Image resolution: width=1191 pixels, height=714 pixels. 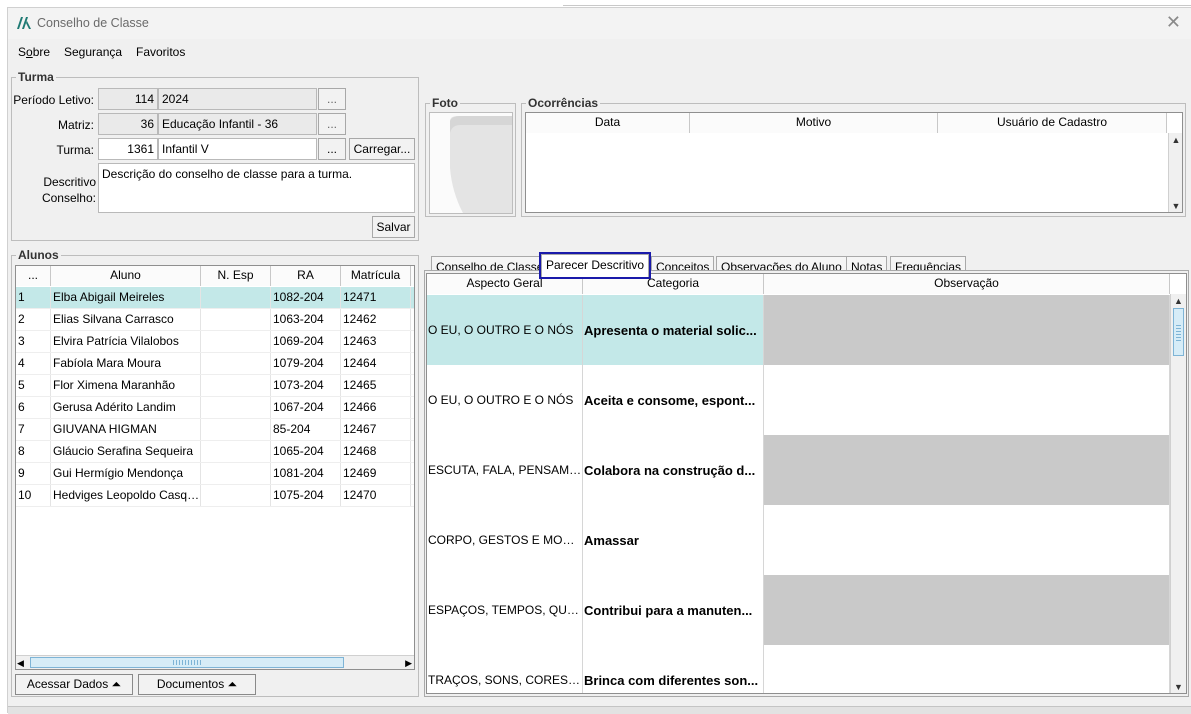 What do you see at coordinates (236, 451) in the screenshot?
I see `cell-esp` at bounding box center [236, 451].